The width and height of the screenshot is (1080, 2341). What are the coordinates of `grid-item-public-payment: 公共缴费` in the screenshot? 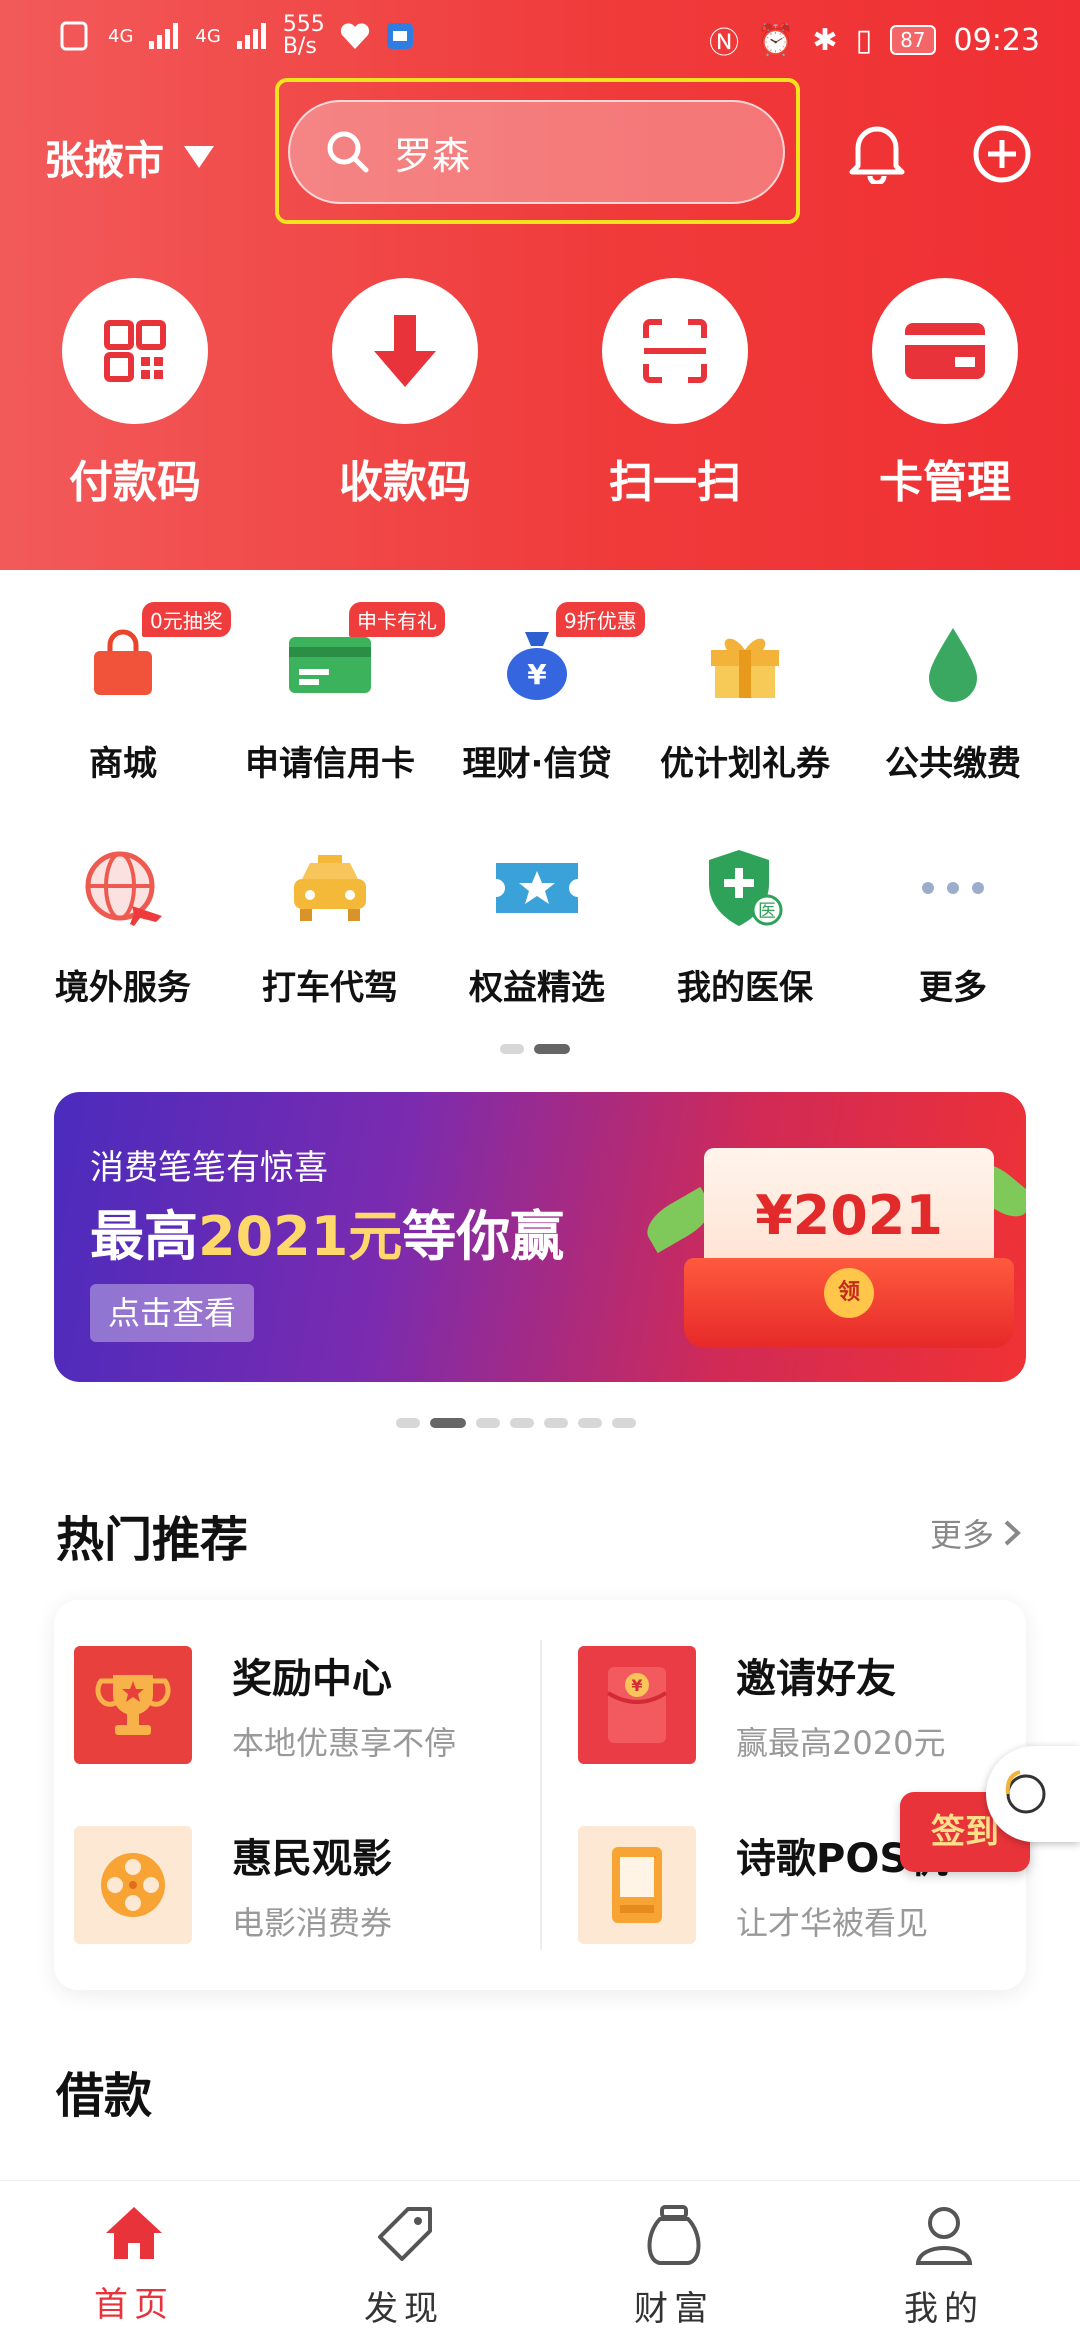 It's located at (953, 699).